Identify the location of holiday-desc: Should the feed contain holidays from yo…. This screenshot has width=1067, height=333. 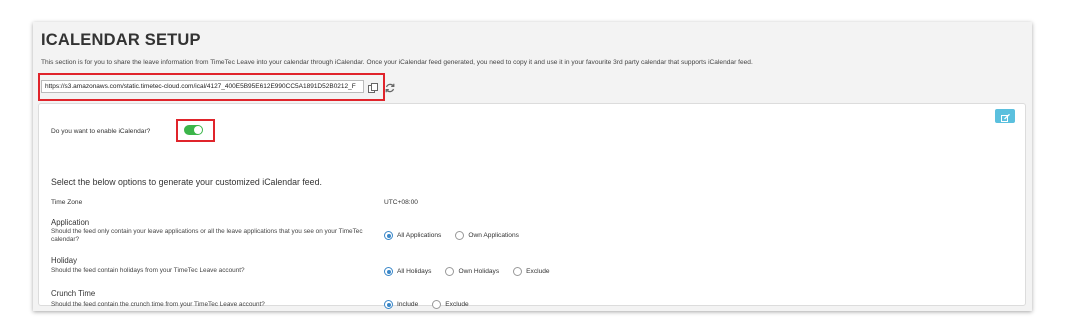
(148, 270).